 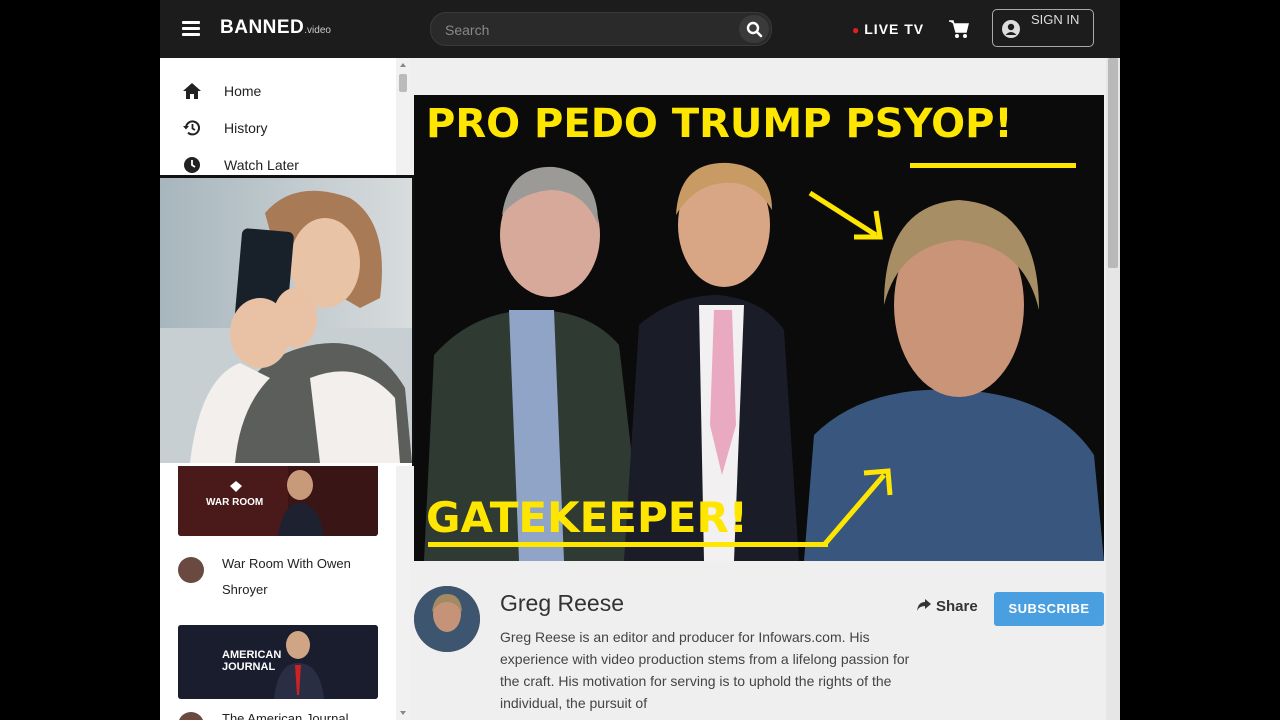 I want to click on overlay-photo, so click(x=287, y=320).